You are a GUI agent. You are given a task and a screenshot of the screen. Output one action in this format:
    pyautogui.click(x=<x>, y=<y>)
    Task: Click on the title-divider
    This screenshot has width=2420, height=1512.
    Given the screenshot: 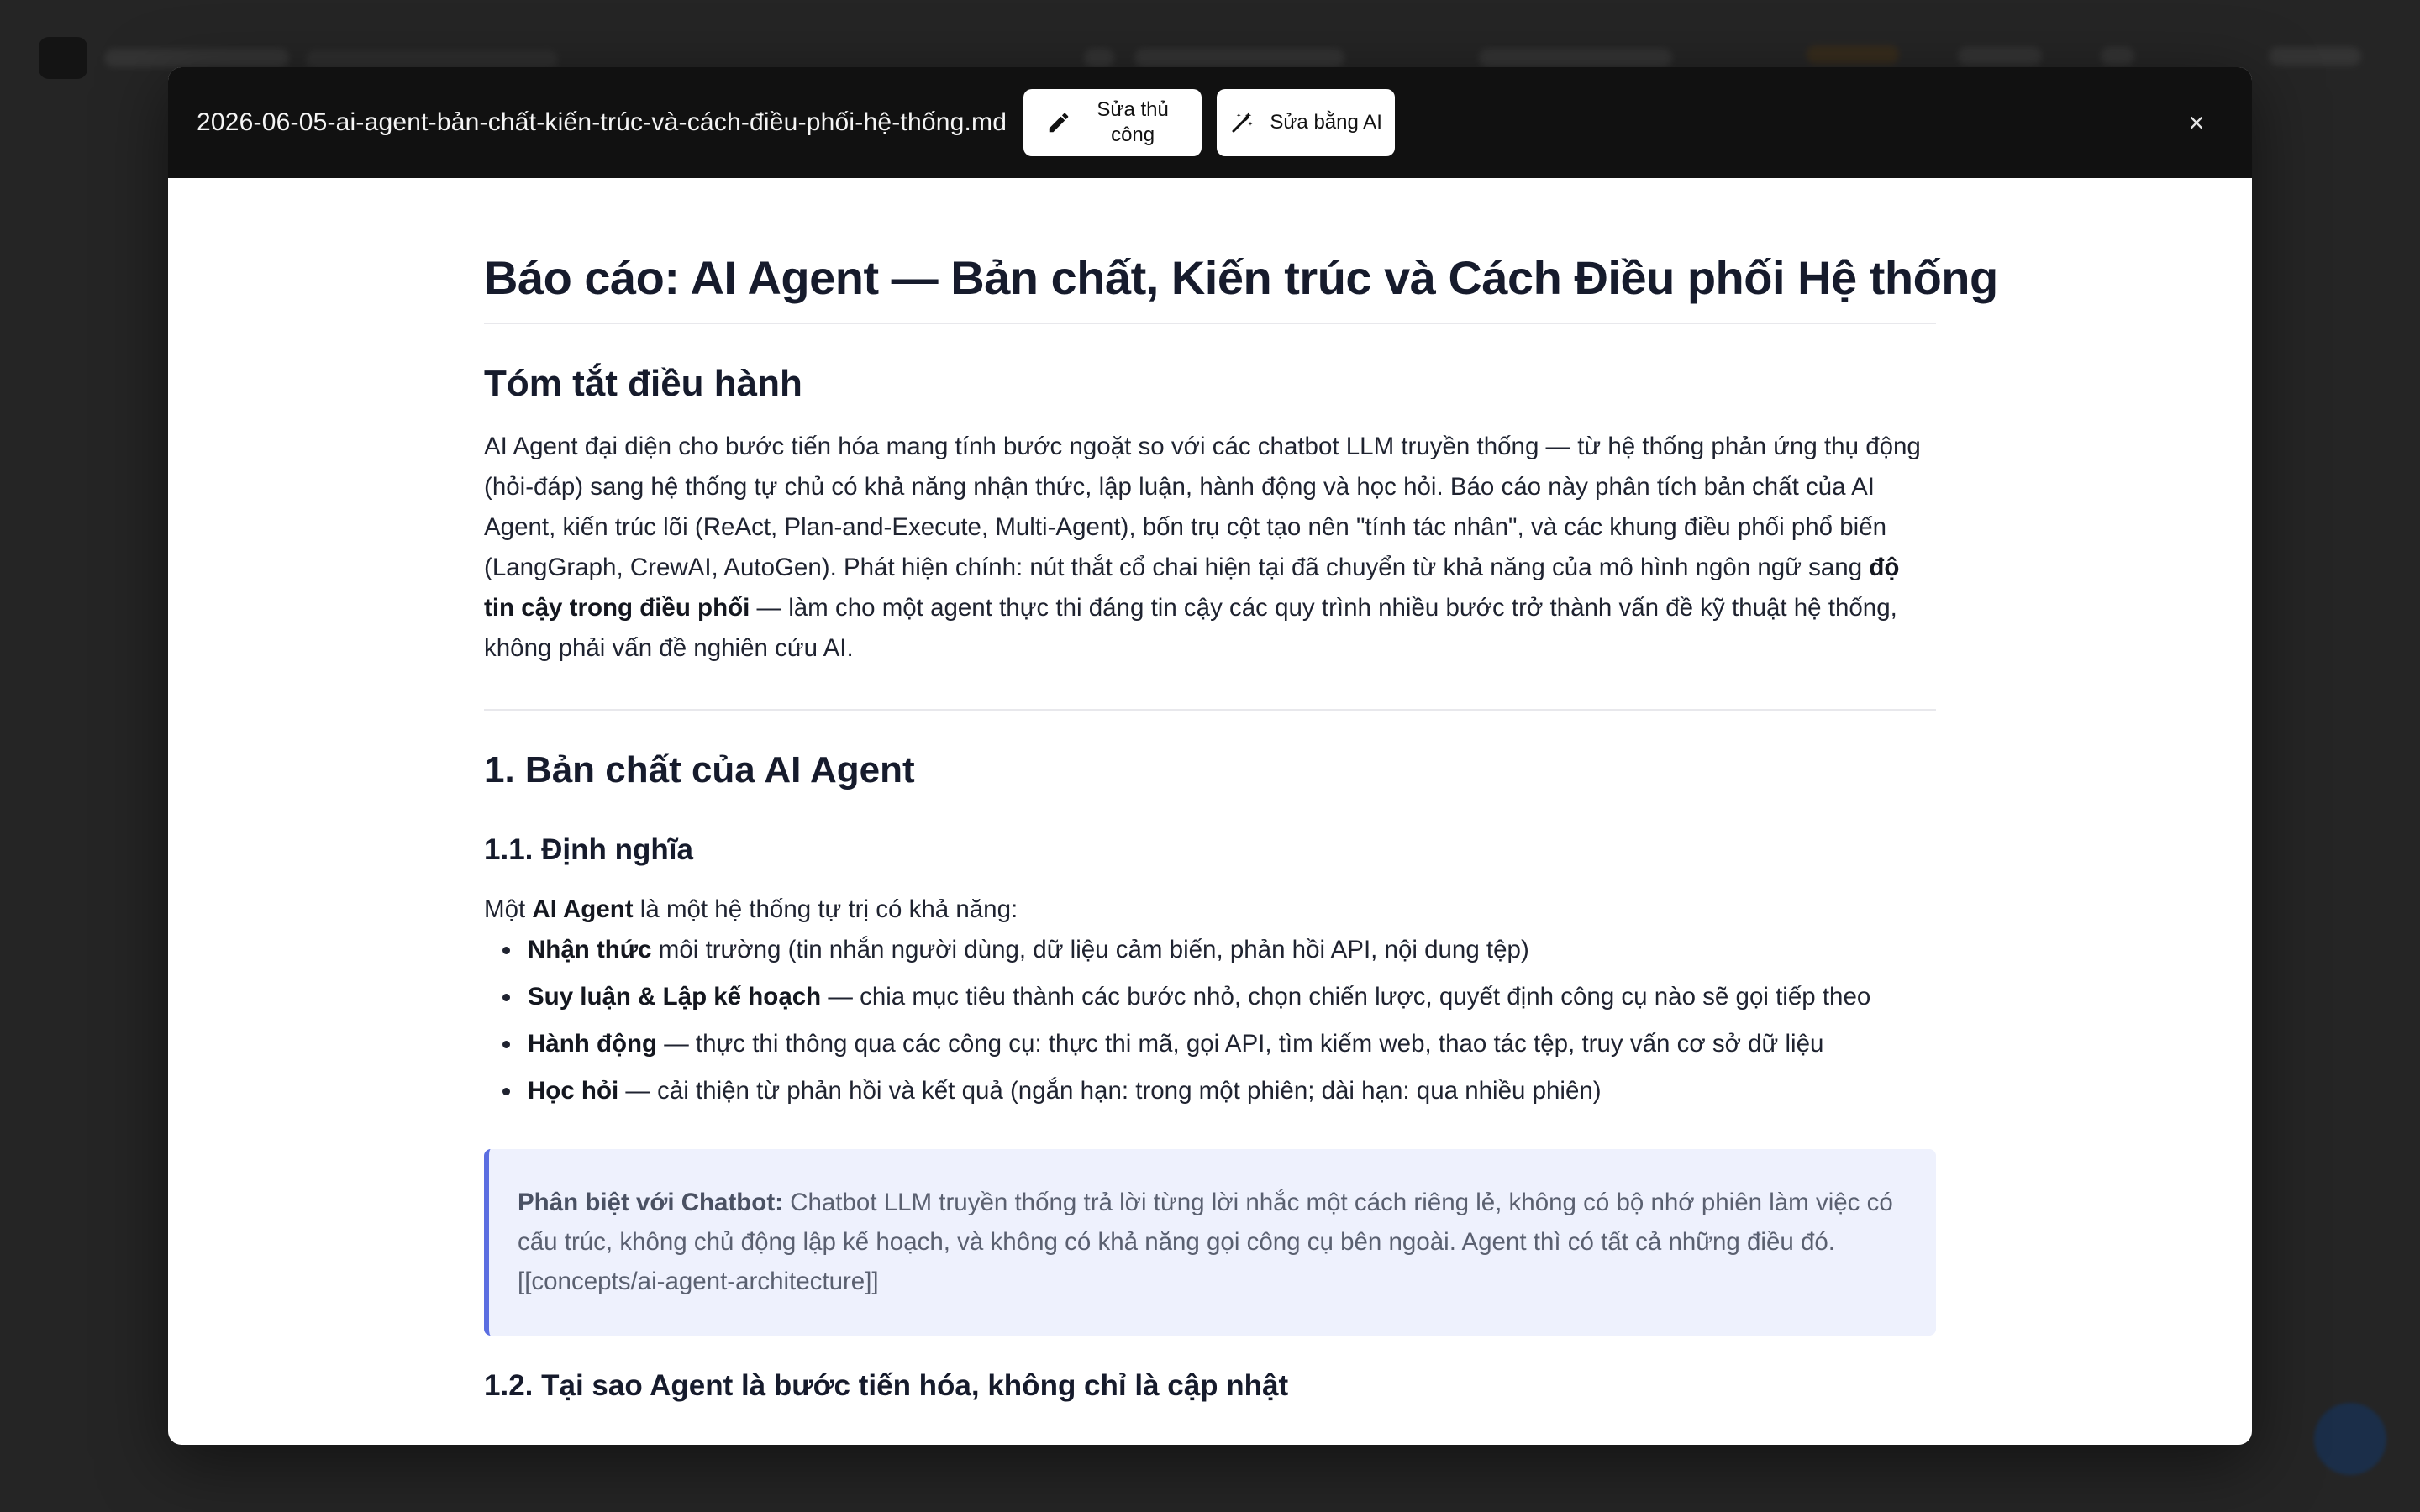 What is the action you would take?
    pyautogui.click(x=1210, y=323)
    